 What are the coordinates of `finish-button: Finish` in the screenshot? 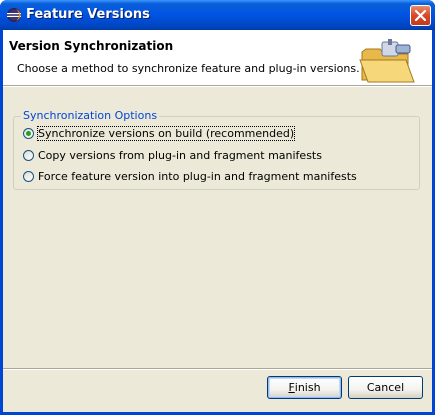 It's located at (304, 387).